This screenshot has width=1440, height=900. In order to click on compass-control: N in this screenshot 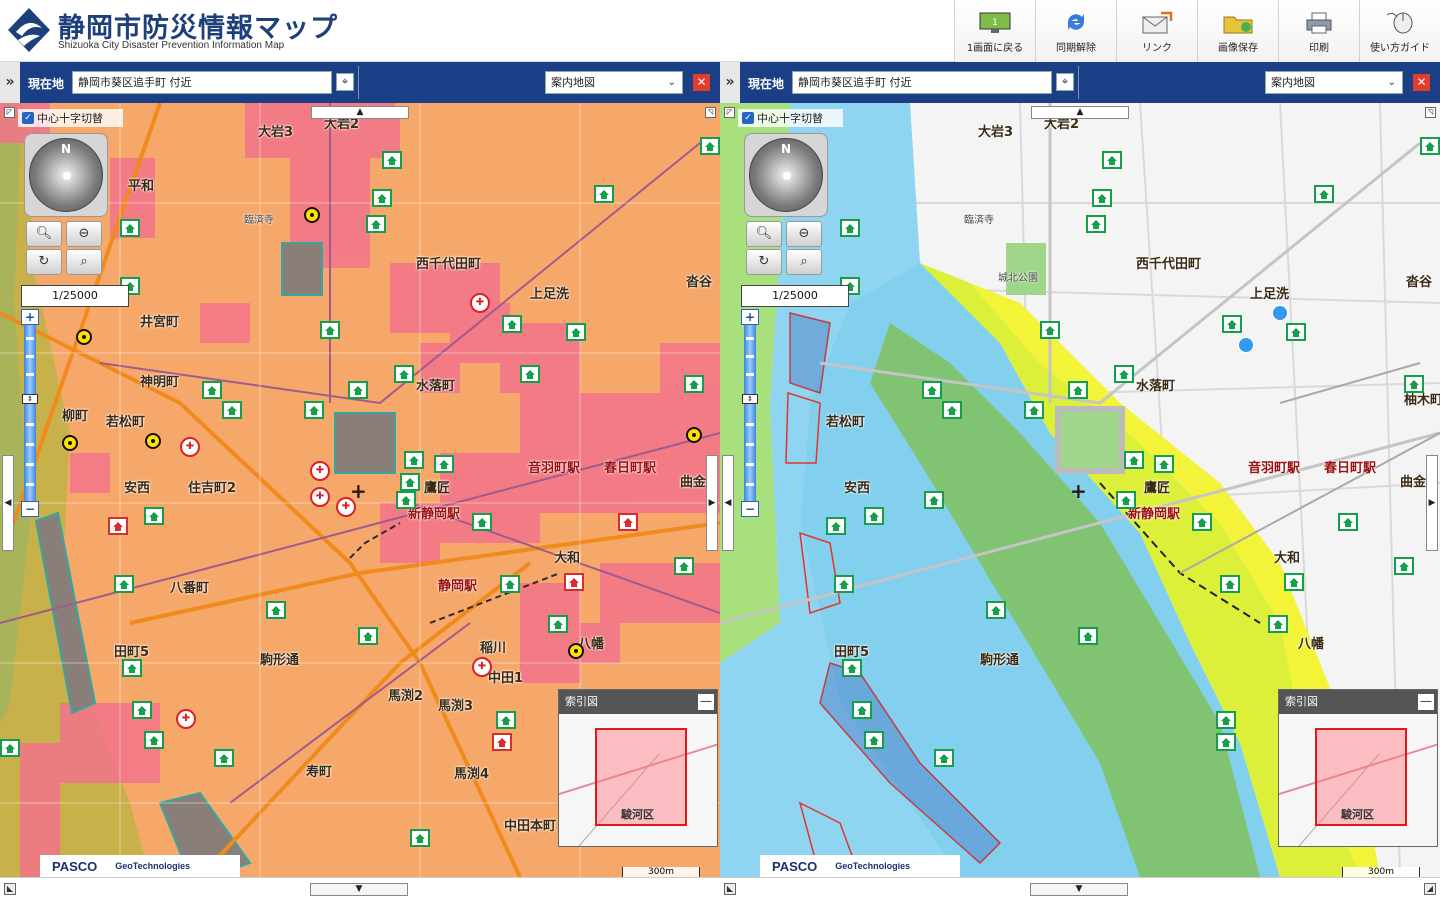, I will do `click(786, 175)`.